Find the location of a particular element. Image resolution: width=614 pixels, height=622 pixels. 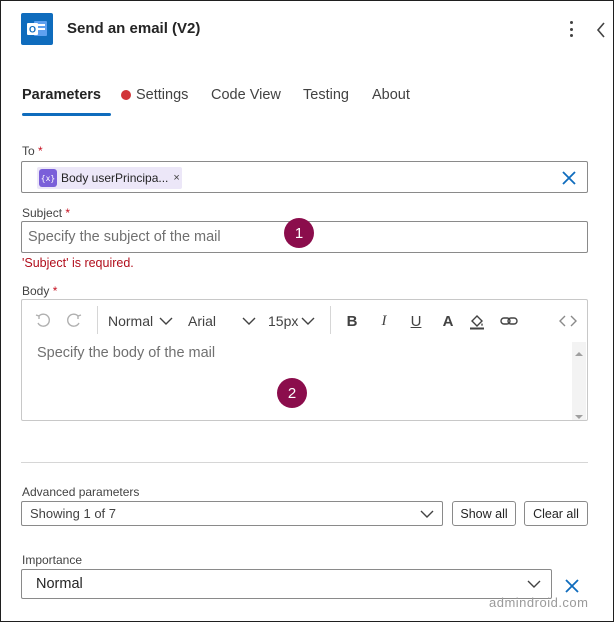

tab-about: About is located at coordinates (391, 95).